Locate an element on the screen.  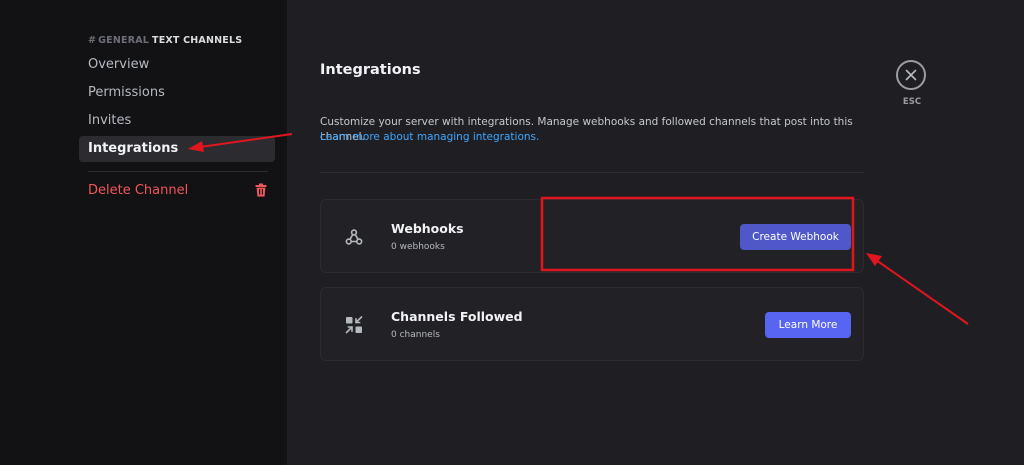
channels-followed-icon is located at coordinates (354, 325).